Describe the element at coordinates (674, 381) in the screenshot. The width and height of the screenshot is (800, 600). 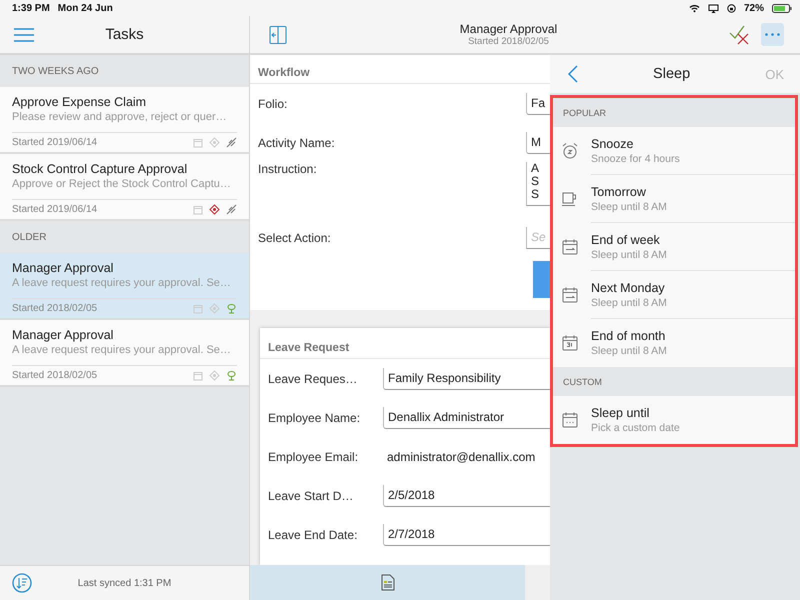
I see `section-heading: CUSTOM` at that location.